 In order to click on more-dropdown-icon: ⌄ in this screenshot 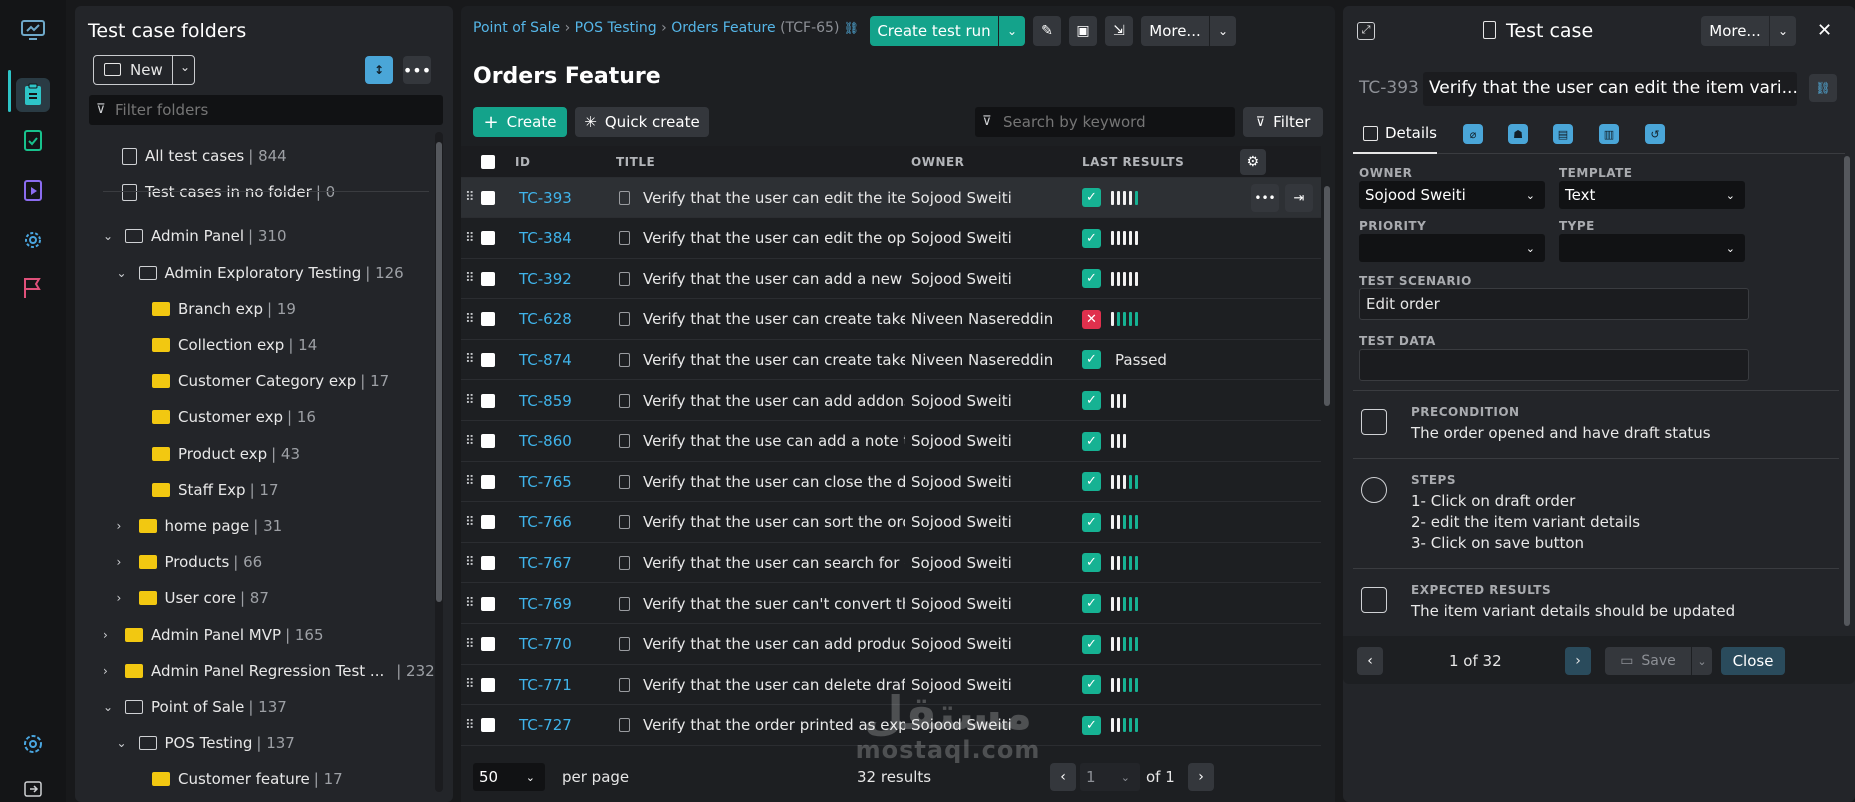, I will do `click(1223, 31)`.